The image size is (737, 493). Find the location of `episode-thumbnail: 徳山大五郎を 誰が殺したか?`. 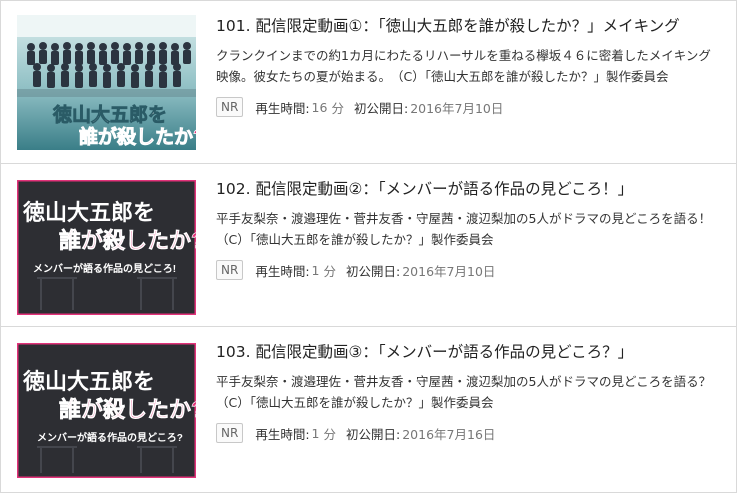

episode-thumbnail: 徳山大五郎を 誰が殺したか? is located at coordinates (106, 82).